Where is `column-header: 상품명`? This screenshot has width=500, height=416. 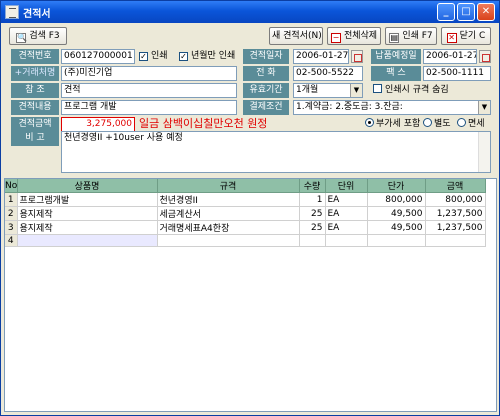
column-header: 상품명 is located at coordinates (87, 186).